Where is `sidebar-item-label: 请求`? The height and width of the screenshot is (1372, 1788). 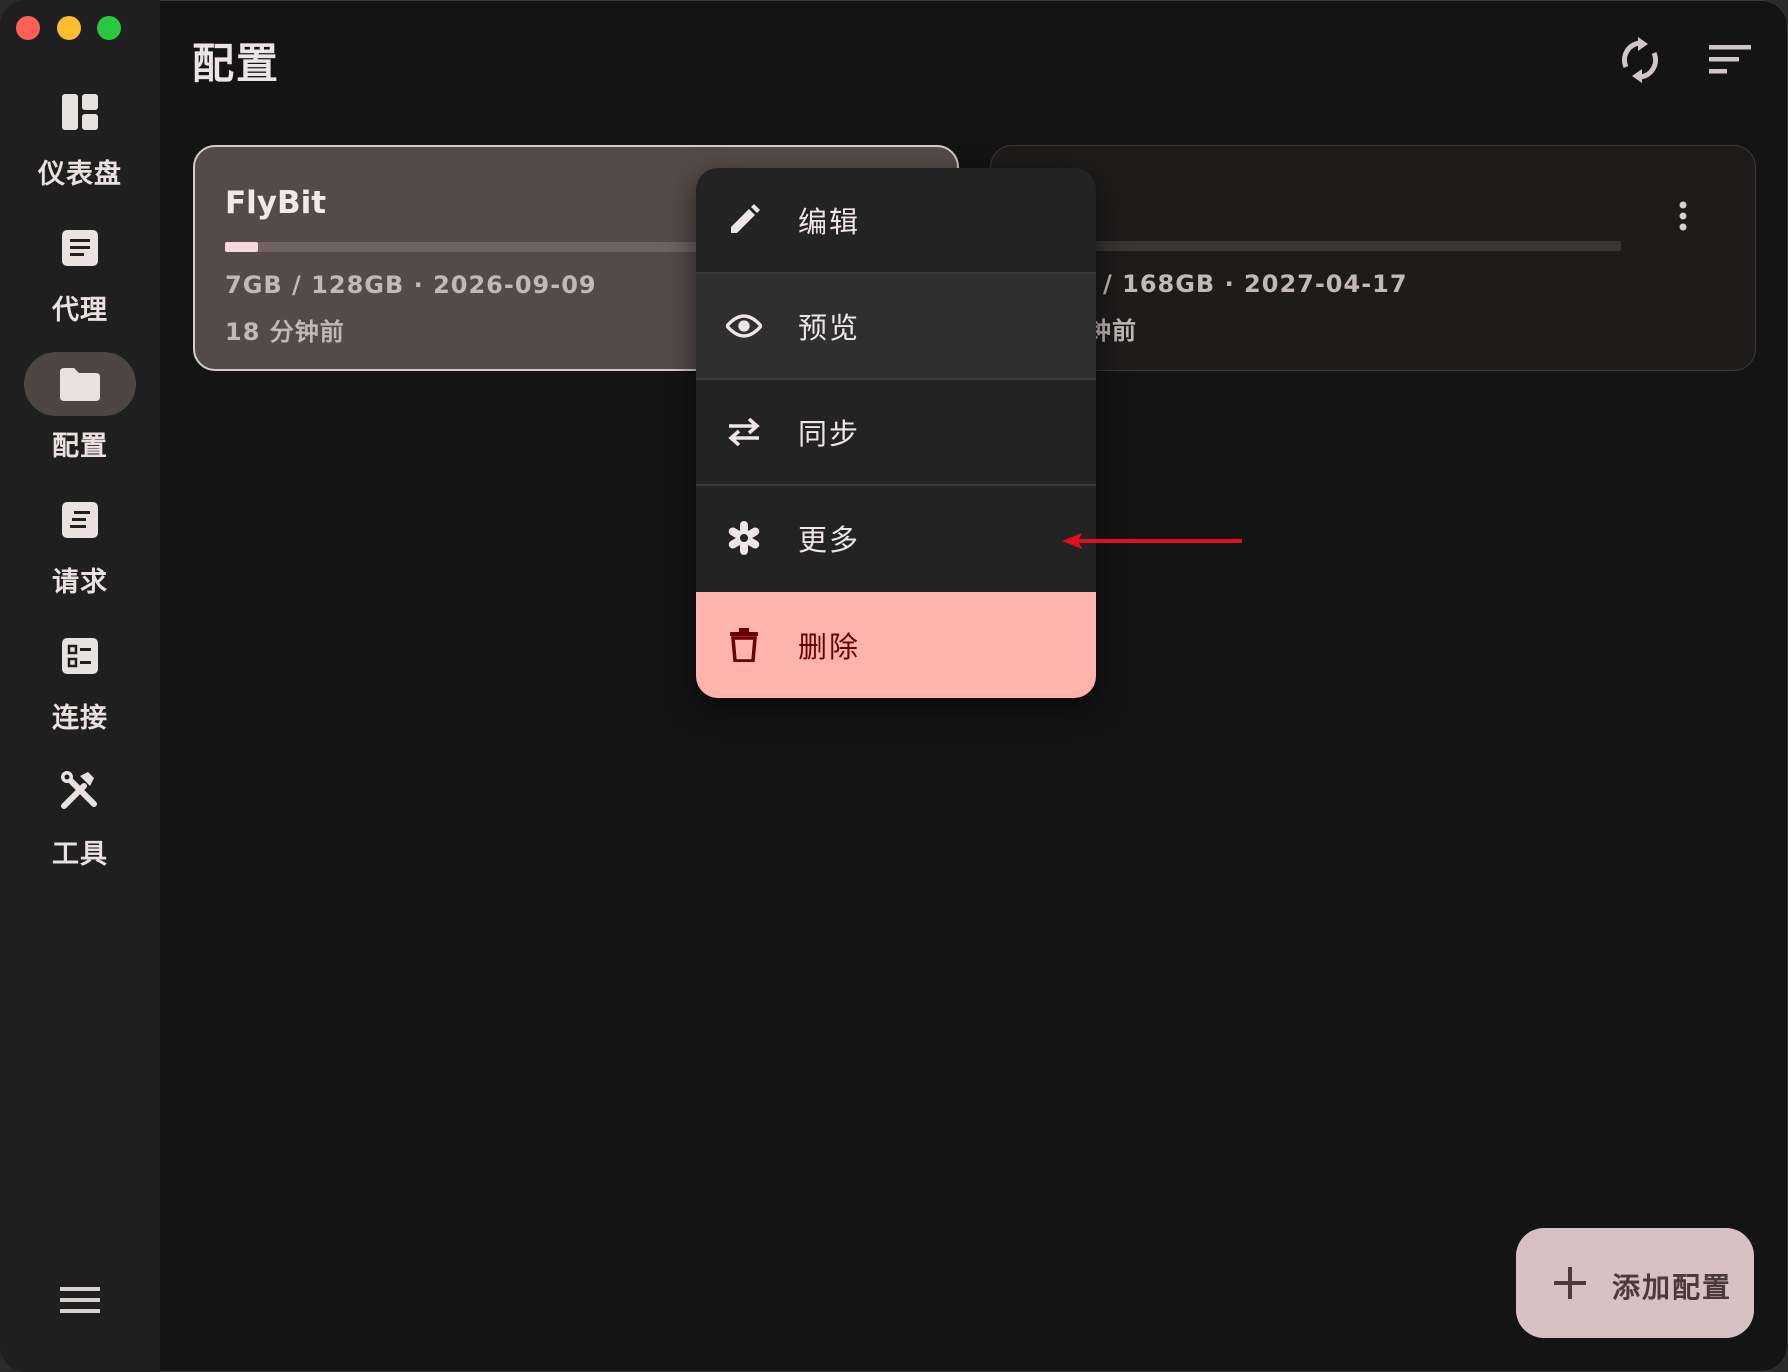
sidebar-item-label: 请求 is located at coordinates (80, 582).